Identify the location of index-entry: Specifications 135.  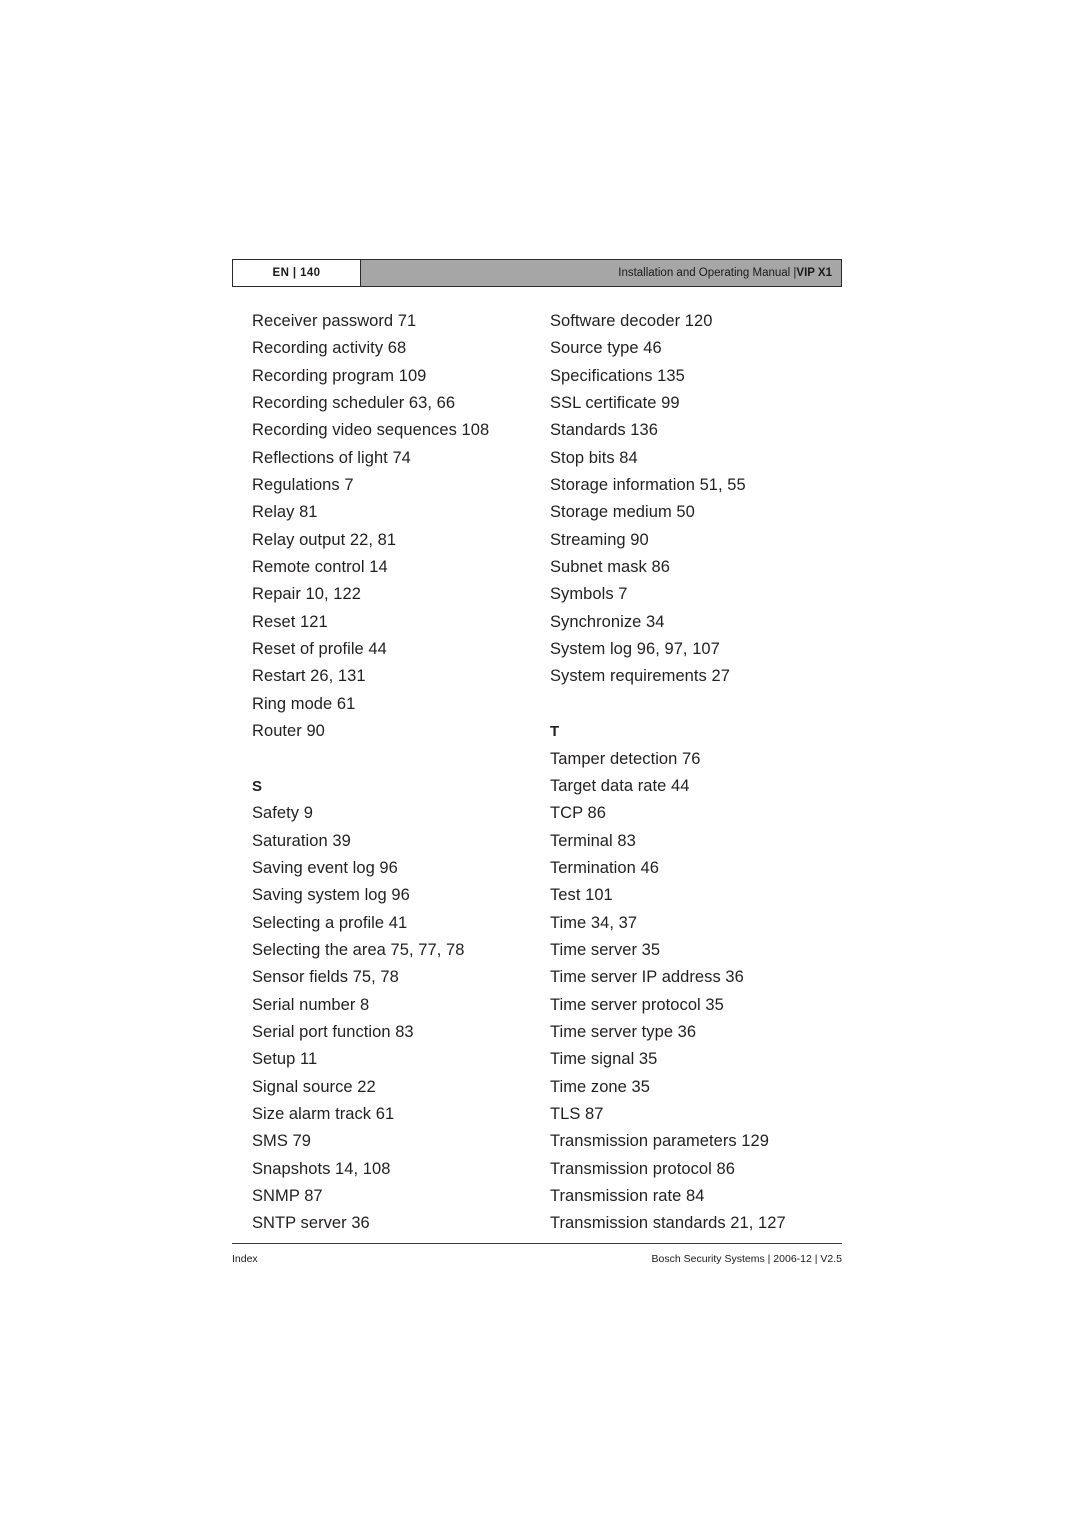
(617, 375).